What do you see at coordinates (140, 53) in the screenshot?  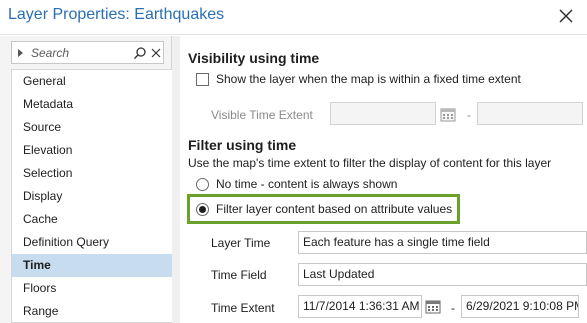 I see `search-icon` at bounding box center [140, 53].